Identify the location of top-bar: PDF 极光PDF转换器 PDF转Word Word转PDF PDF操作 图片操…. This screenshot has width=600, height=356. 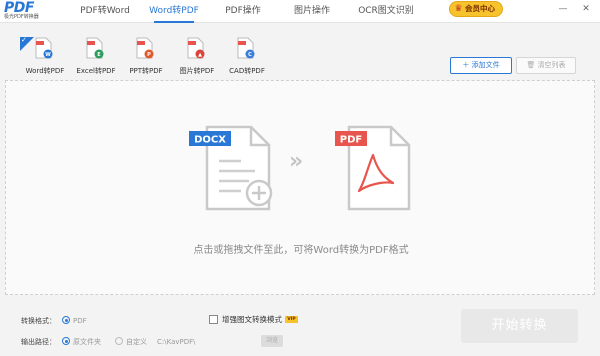
(300, 11).